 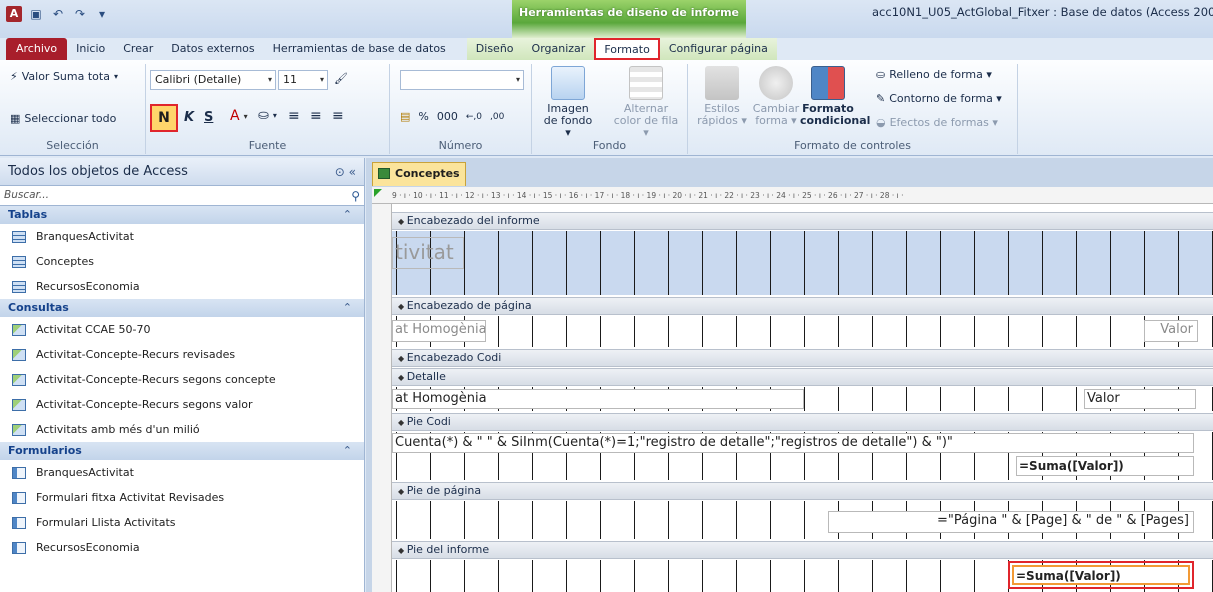 I want to click on section-report-footer: Pie del informe, so click(x=802, y=550).